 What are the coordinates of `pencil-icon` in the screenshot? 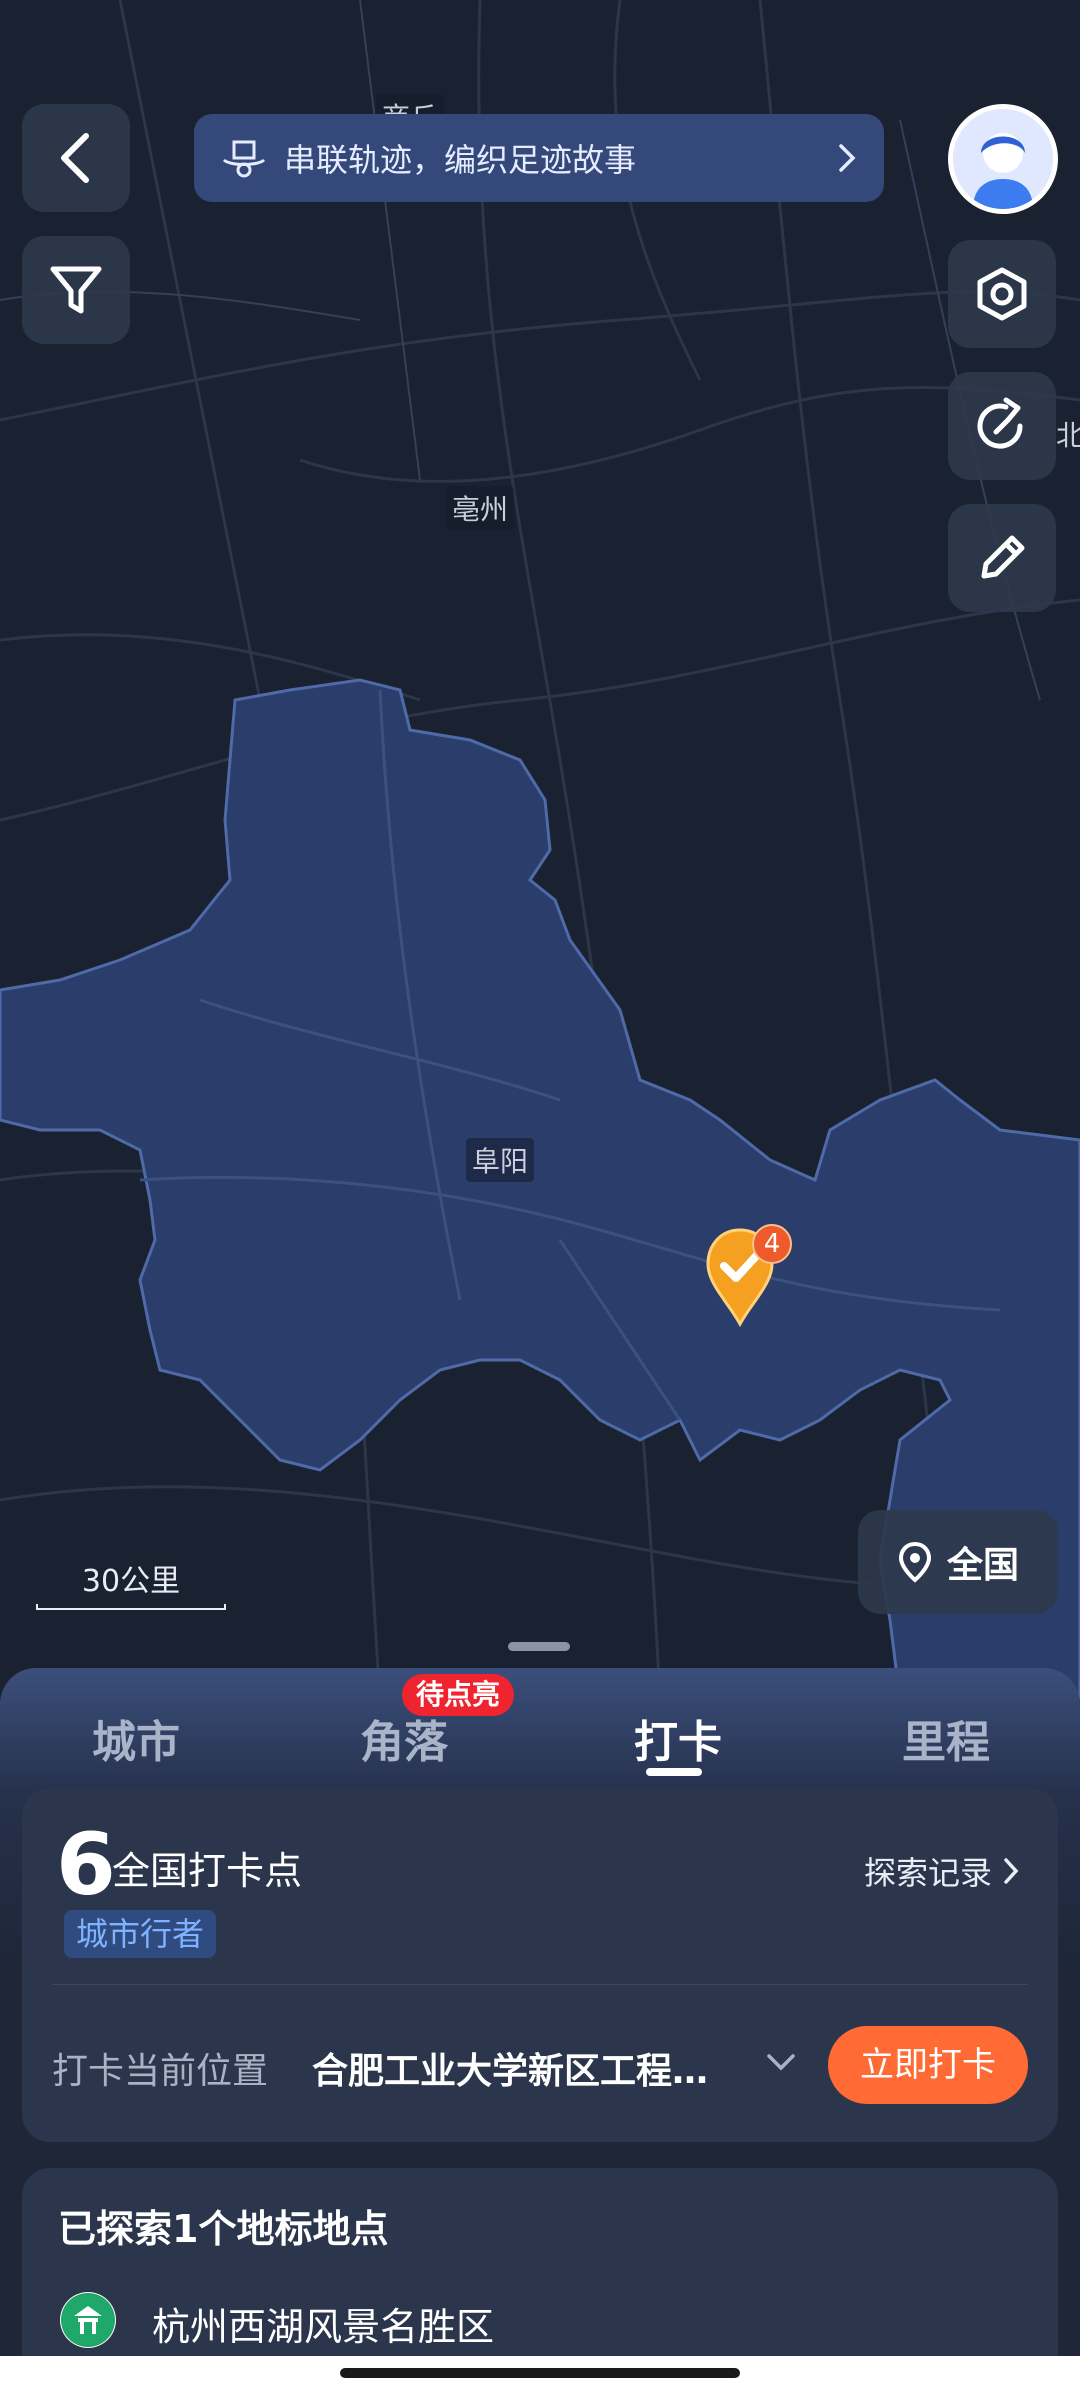 It's located at (1003, 557).